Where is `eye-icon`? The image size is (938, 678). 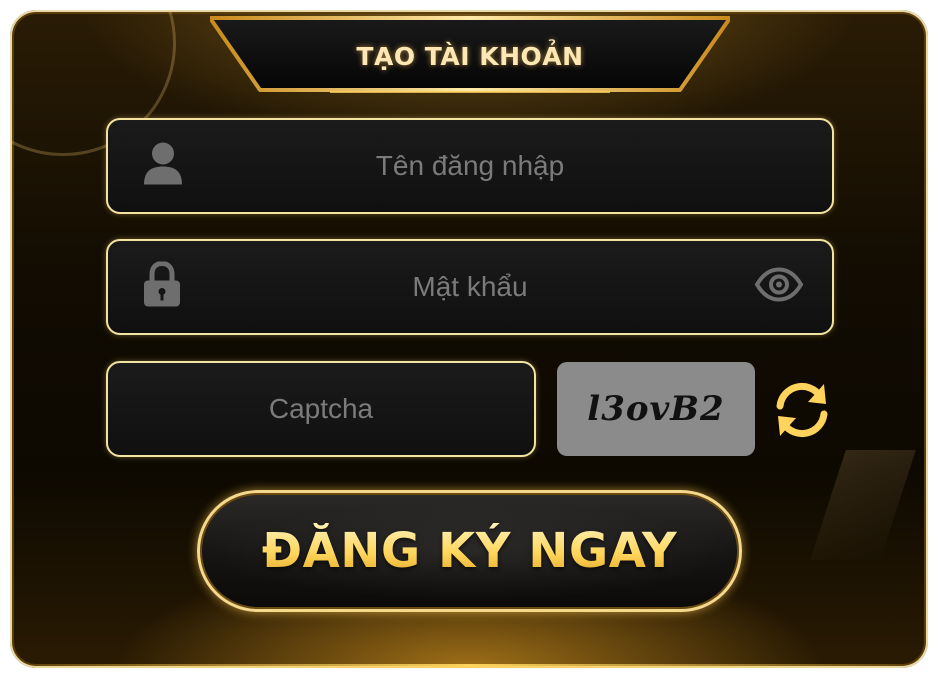 eye-icon is located at coordinates (779, 287).